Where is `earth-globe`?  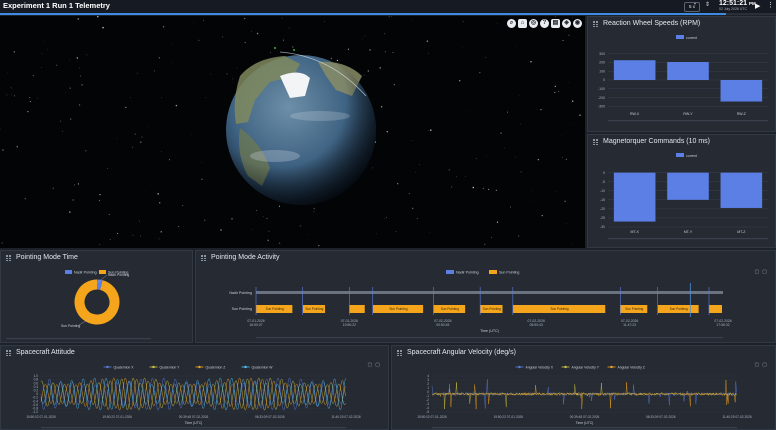 earth-globe is located at coordinates (301, 128).